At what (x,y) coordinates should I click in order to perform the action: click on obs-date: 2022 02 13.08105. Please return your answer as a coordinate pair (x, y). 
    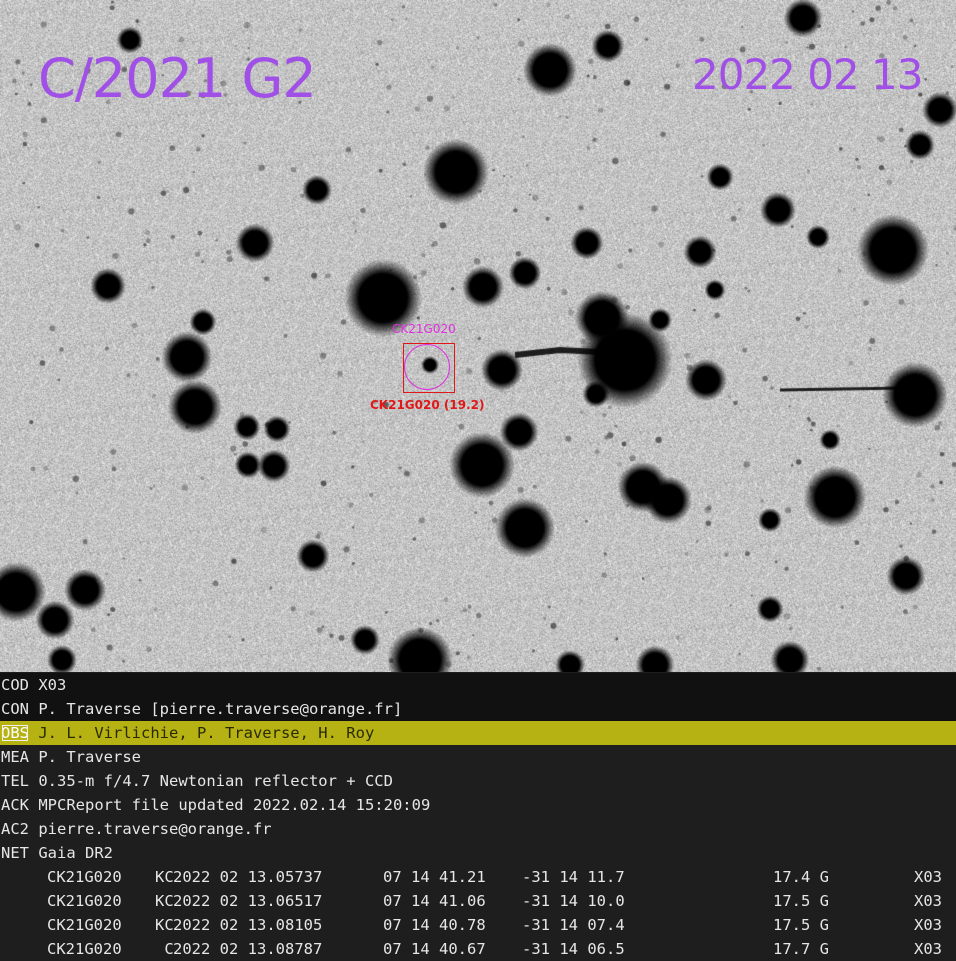
    Looking at the image, I should click on (248, 925).